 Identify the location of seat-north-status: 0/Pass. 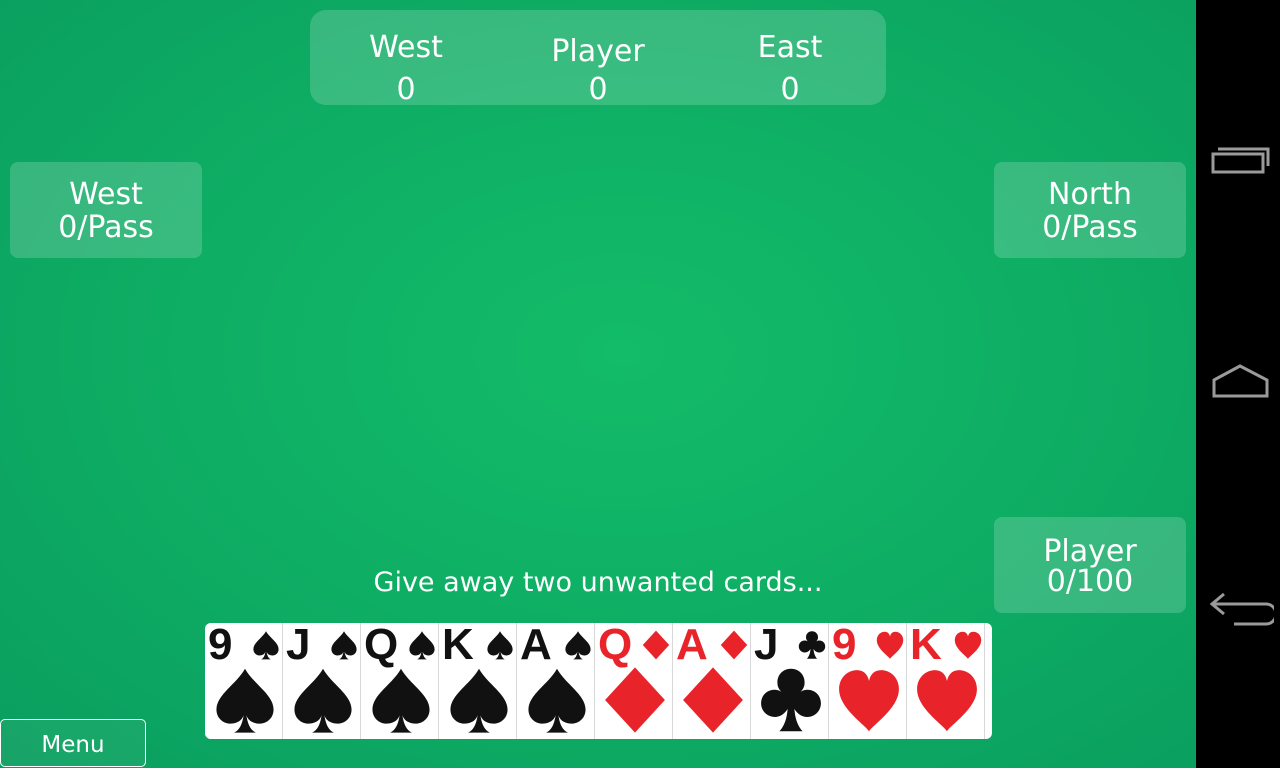
(1090, 227).